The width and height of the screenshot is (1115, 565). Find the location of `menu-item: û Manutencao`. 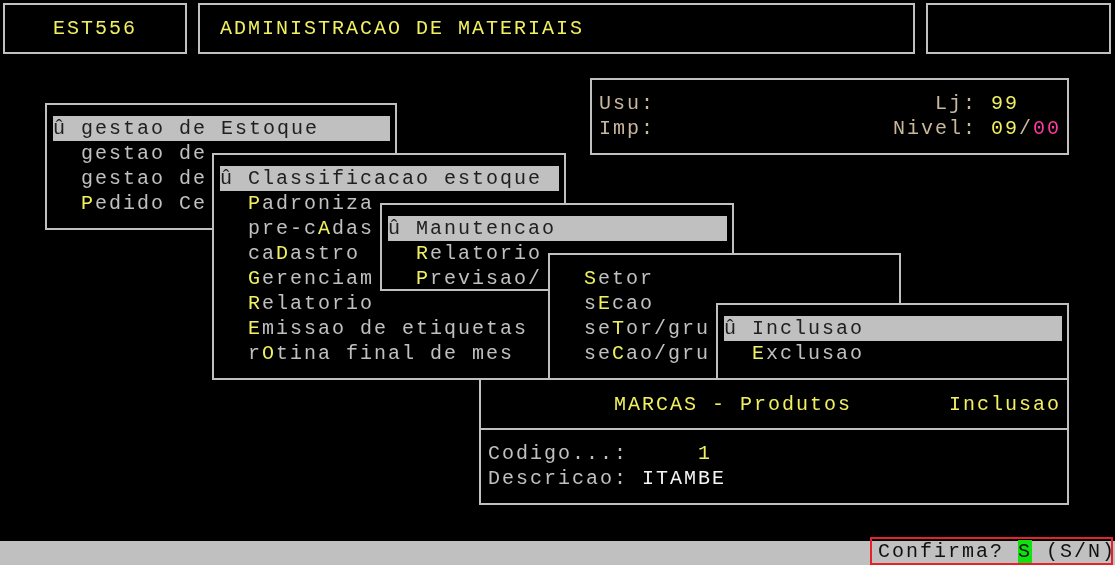

menu-item: û Manutencao is located at coordinates (557, 228).